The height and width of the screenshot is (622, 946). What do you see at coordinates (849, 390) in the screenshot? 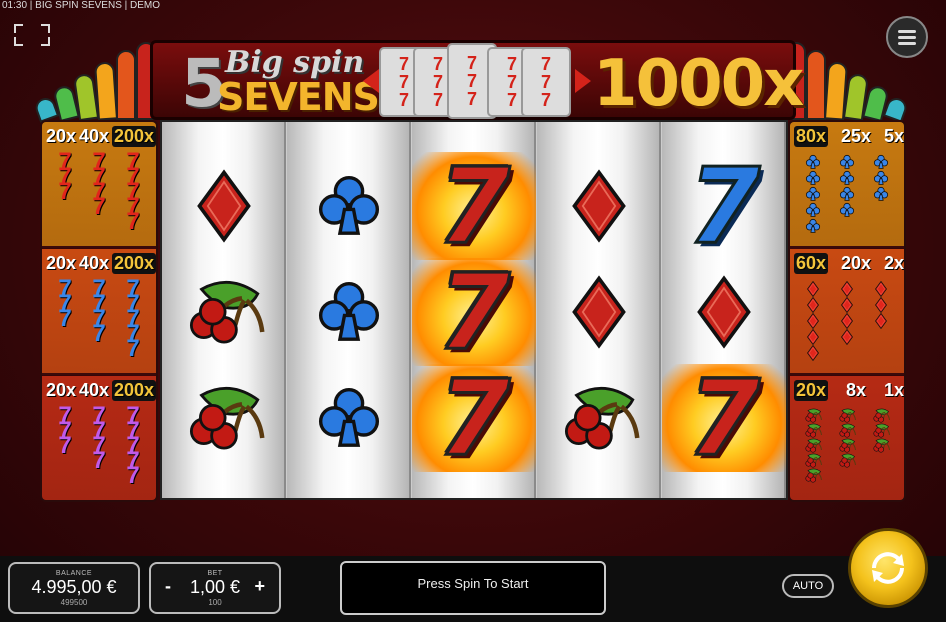
I see `paytable-payouts: 20x 8x 1x` at bounding box center [849, 390].